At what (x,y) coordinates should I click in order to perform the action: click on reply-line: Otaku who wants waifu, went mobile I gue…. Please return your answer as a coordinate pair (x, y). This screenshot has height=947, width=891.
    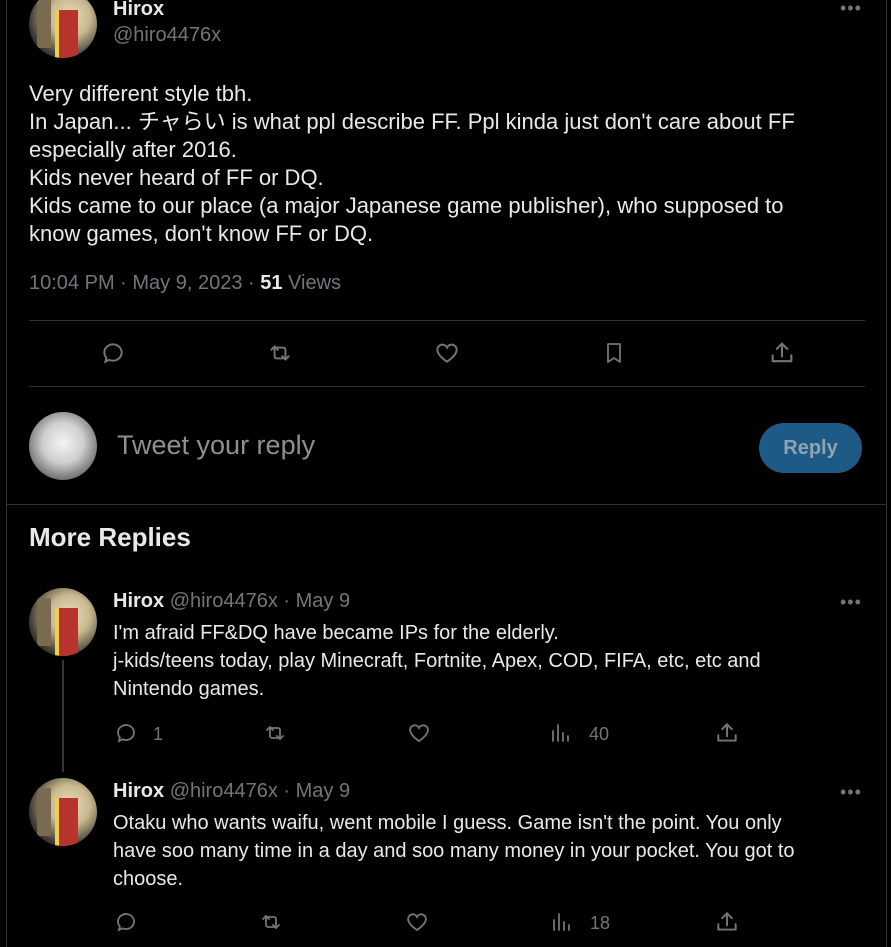
    Looking at the image, I should click on (447, 823).